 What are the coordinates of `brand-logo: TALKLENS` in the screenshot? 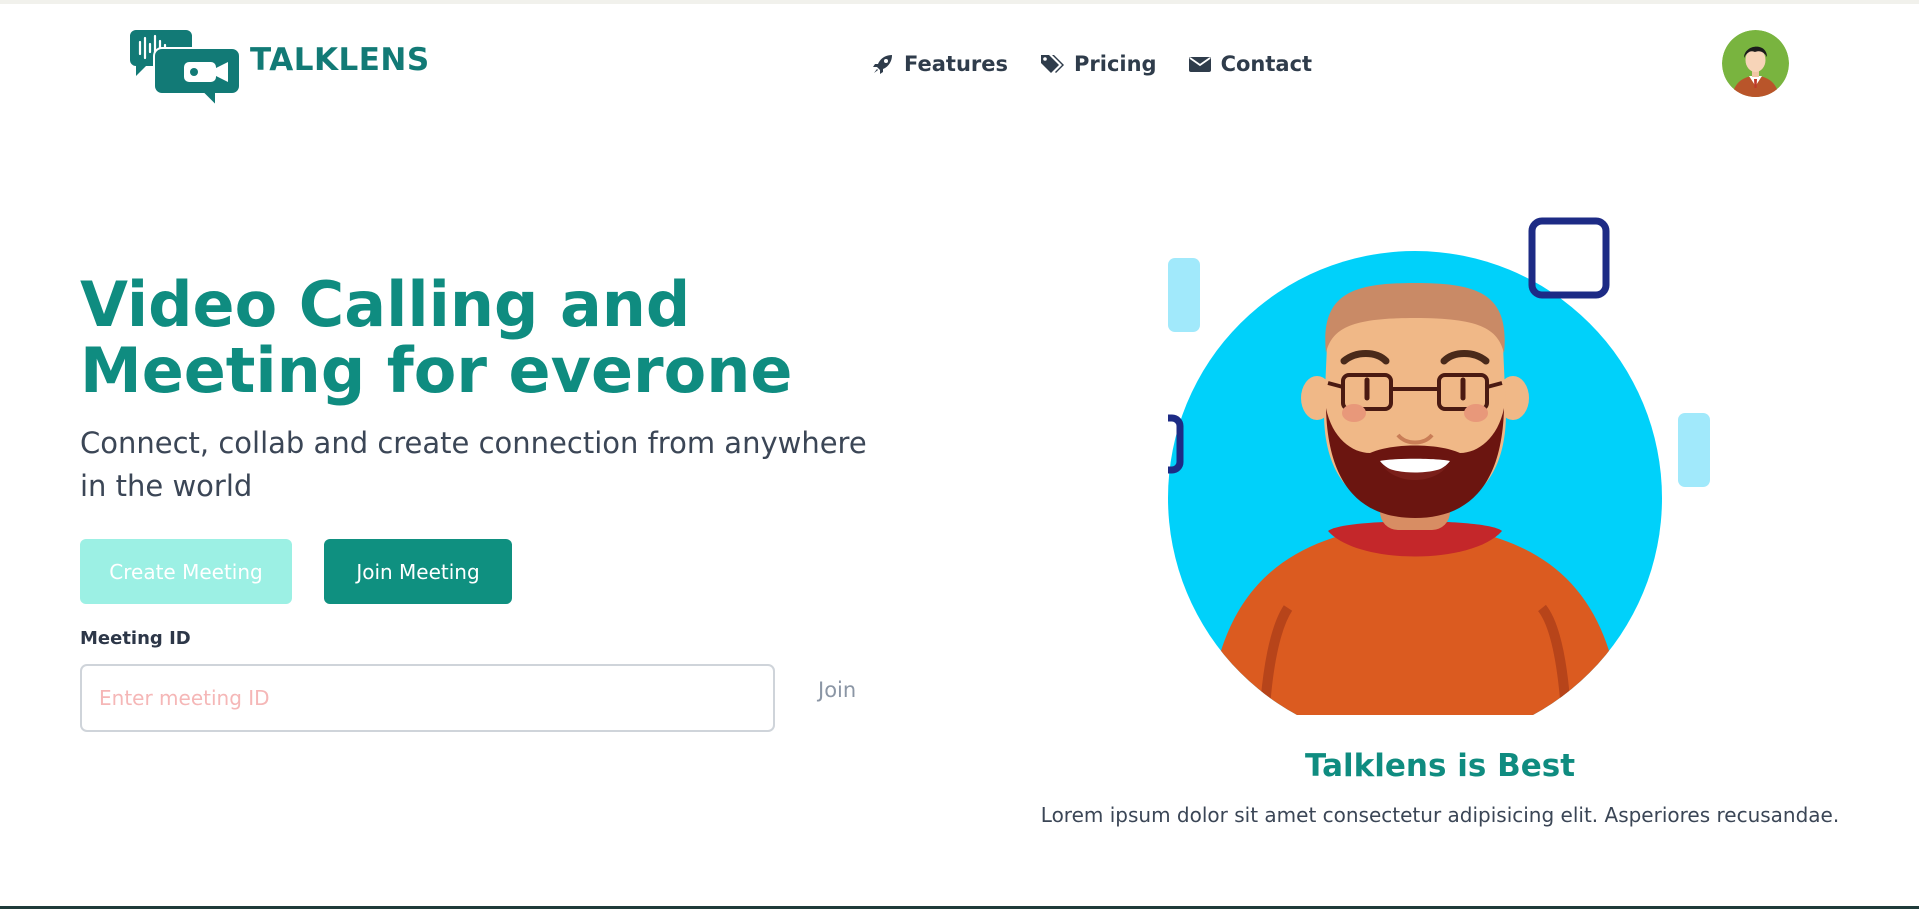 It's located at (279, 67).